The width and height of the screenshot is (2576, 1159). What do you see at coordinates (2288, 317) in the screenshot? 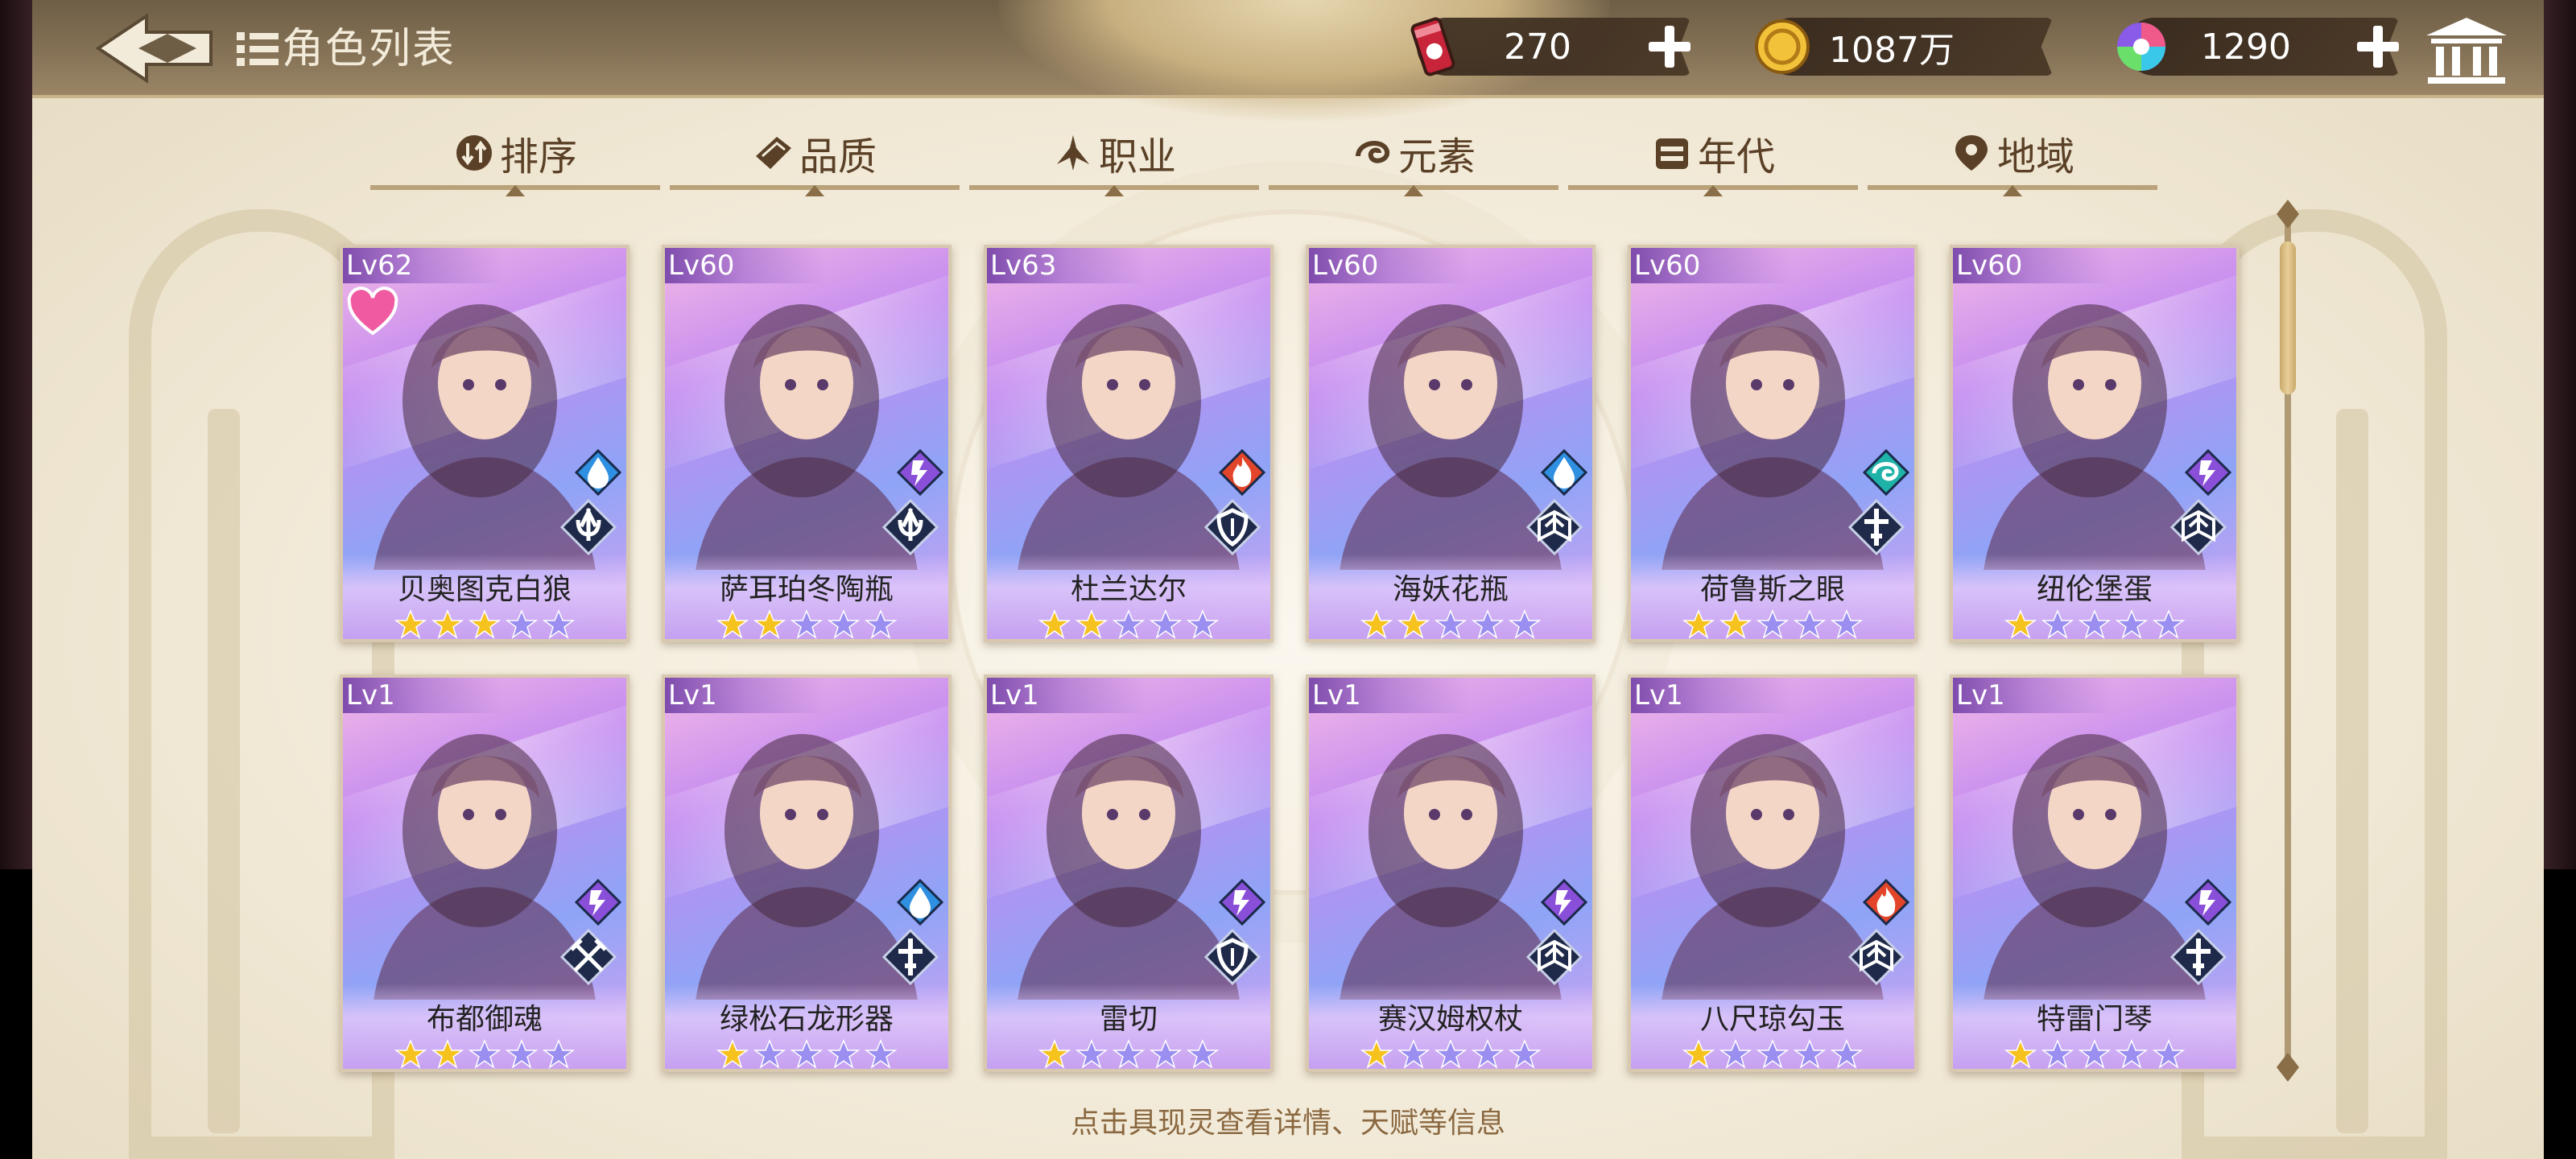
I see `scrollbar-thumb` at bounding box center [2288, 317].